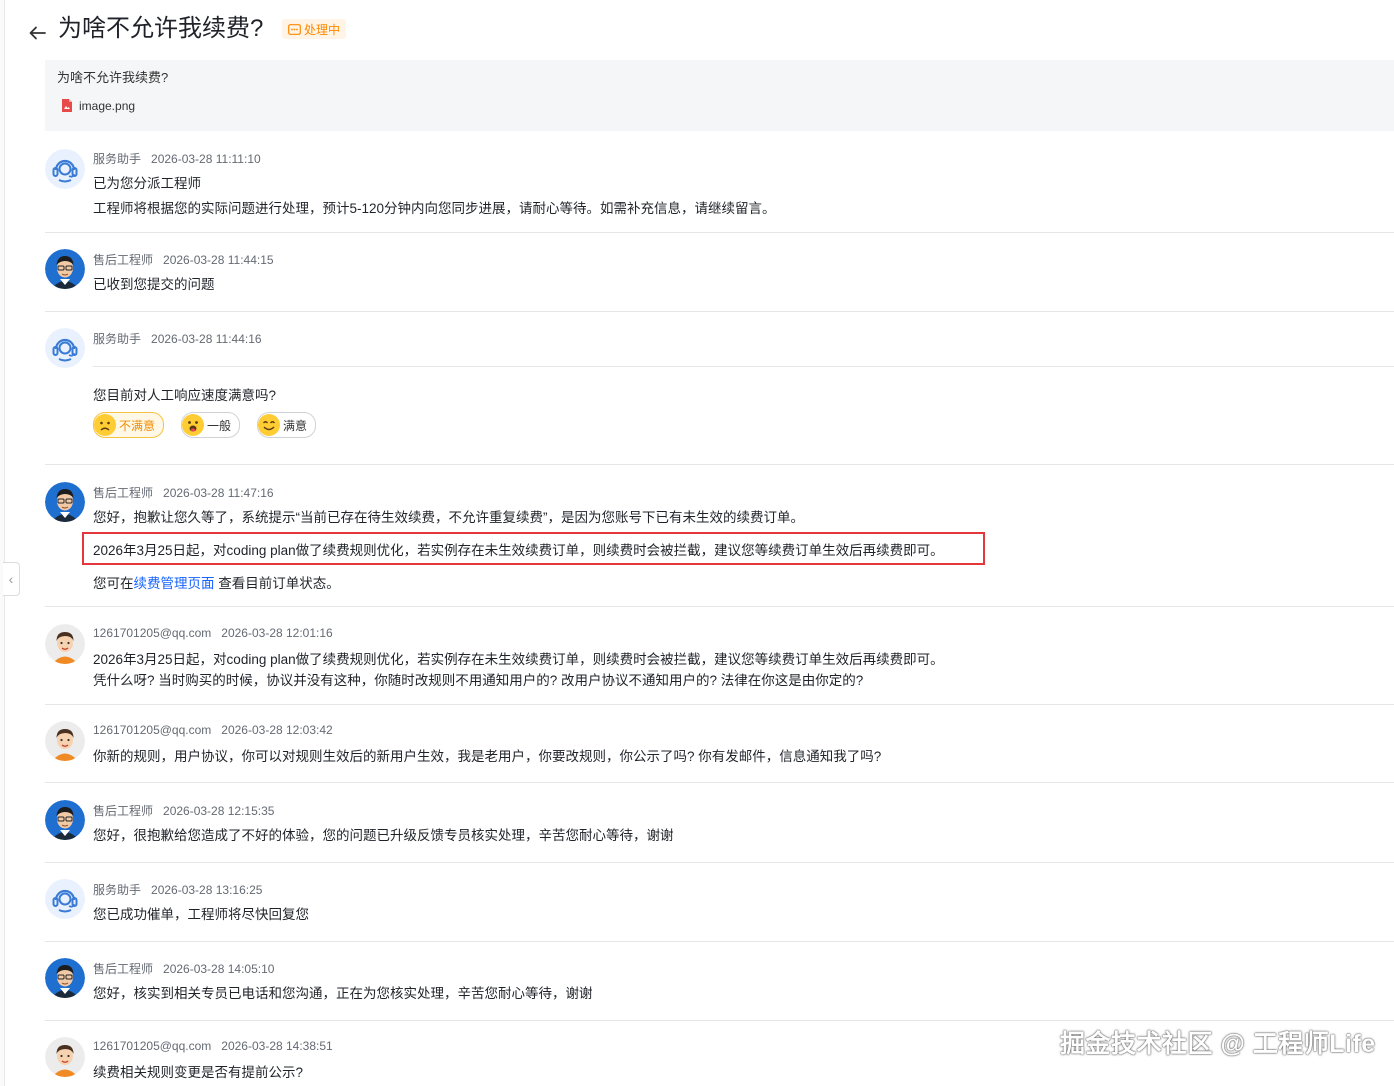 Image resolution: width=1394 pixels, height=1086 pixels. I want to click on message-line: 您目前对人工响应速度满意吗?, so click(185, 395).